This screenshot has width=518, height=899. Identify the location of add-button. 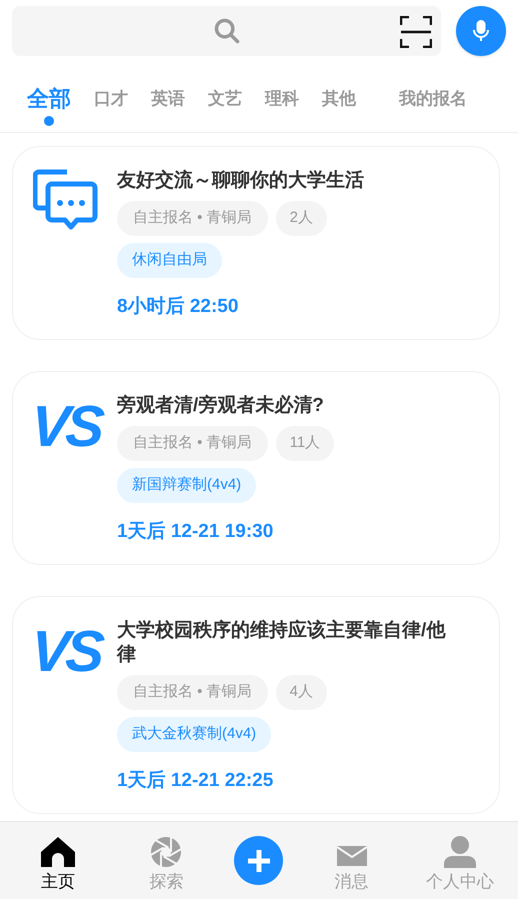
(259, 860).